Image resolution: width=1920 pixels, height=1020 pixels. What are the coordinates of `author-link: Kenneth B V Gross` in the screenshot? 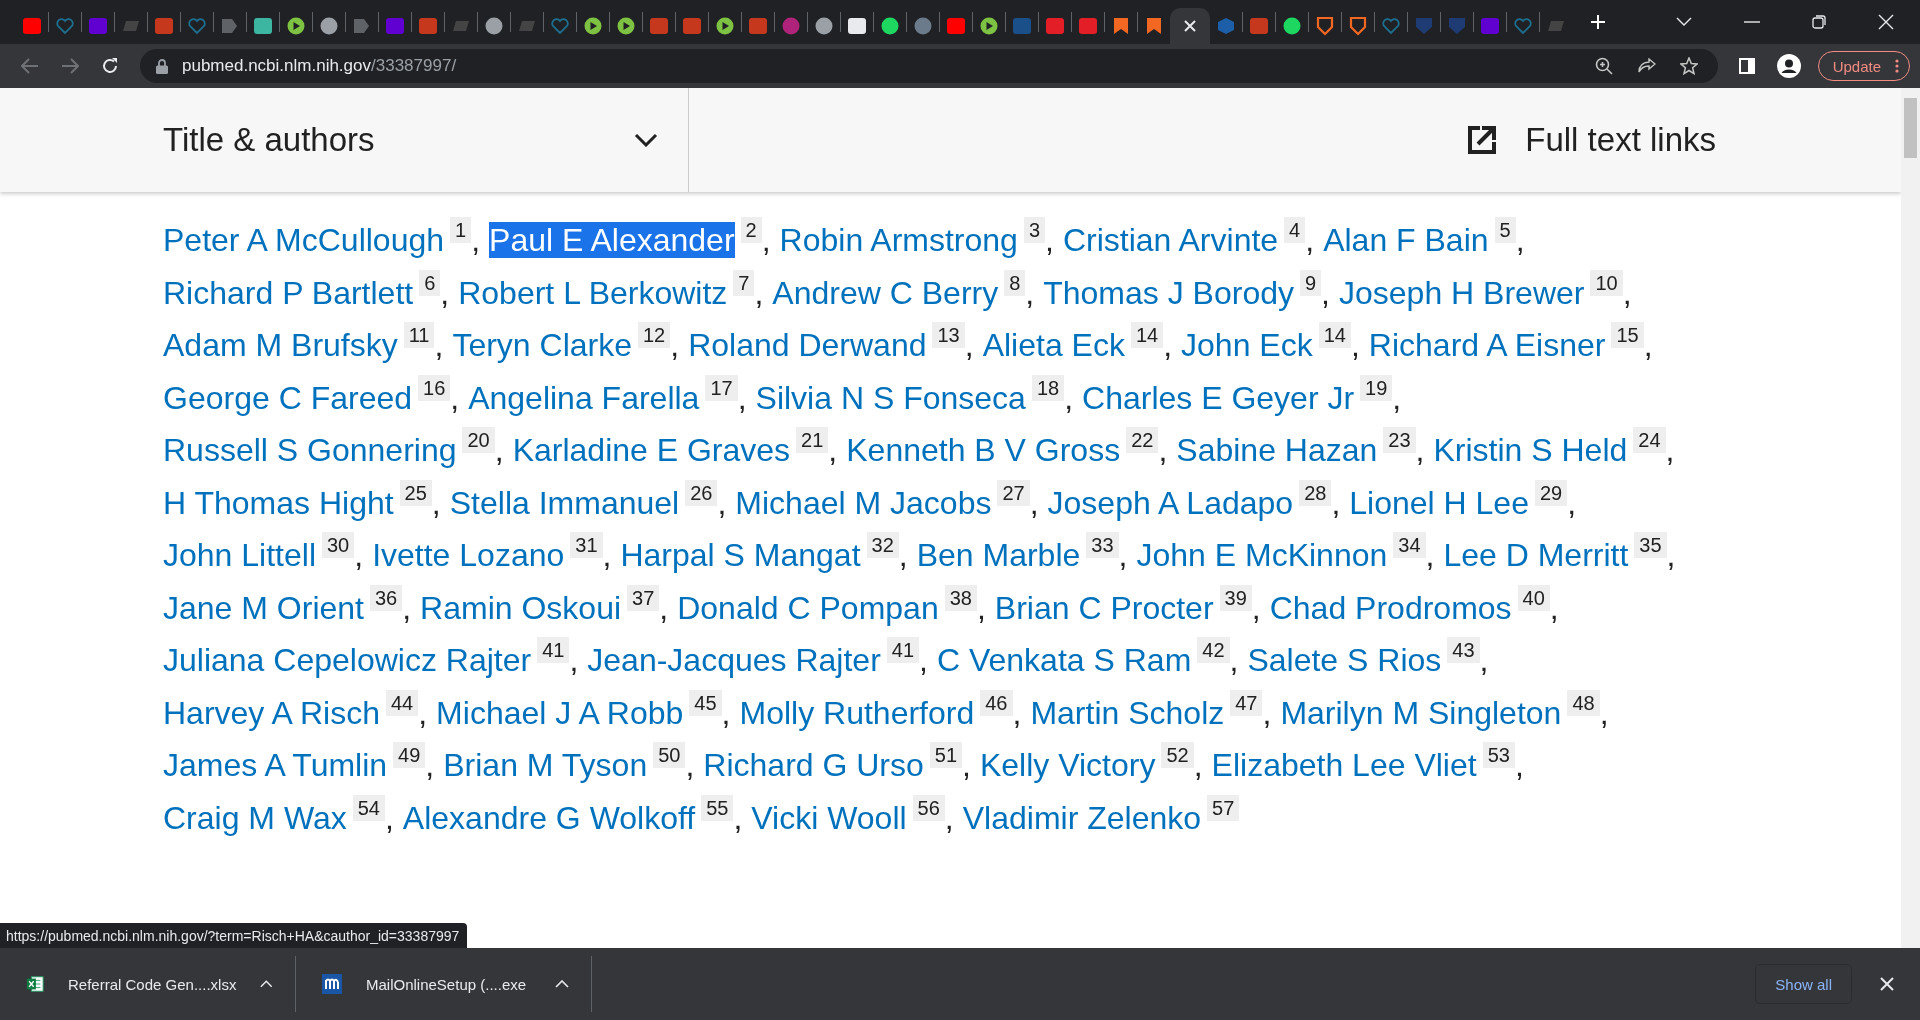 It's located at (983, 450).